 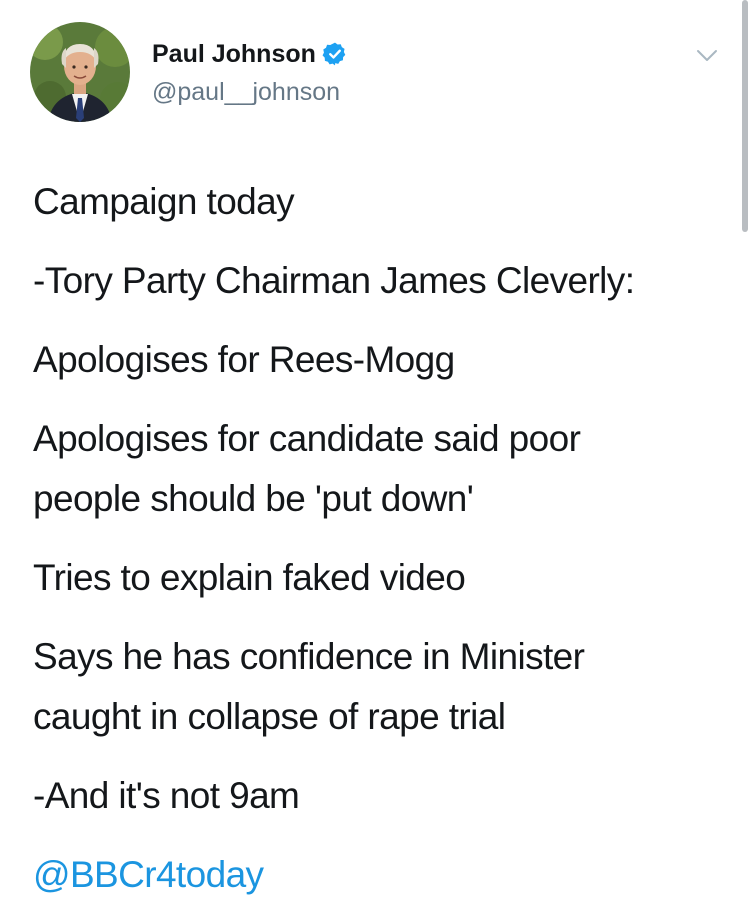 What do you see at coordinates (249, 577) in the screenshot?
I see `tweet-line: Tries to explain faked video` at bounding box center [249, 577].